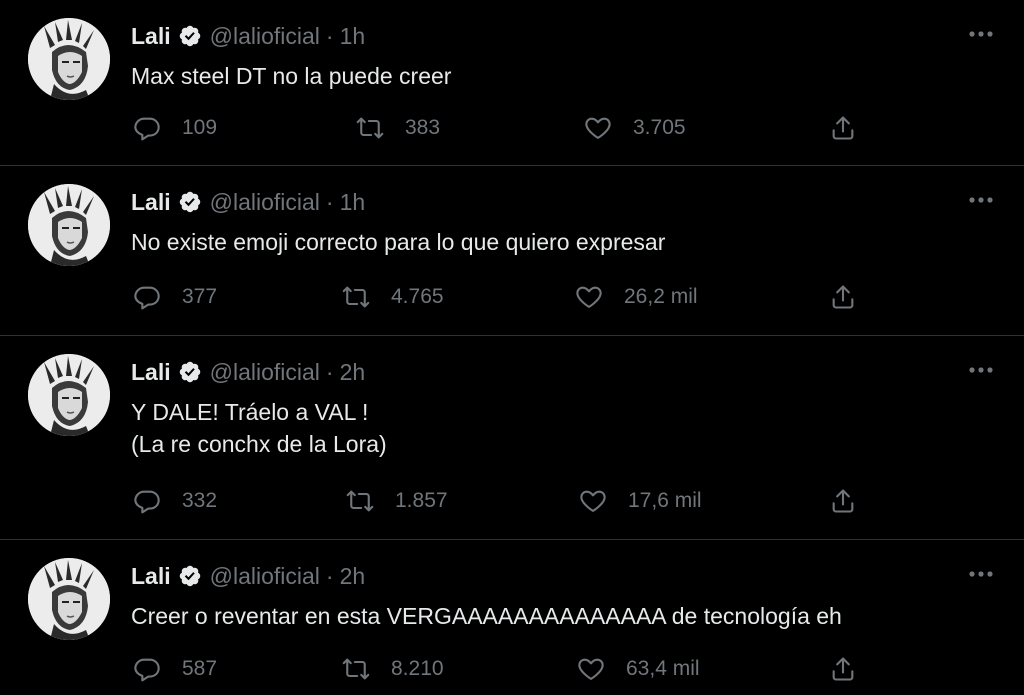  Describe the element at coordinates (417, 668) in the screenshot. I see `retweet-count: 8.210` at that location.